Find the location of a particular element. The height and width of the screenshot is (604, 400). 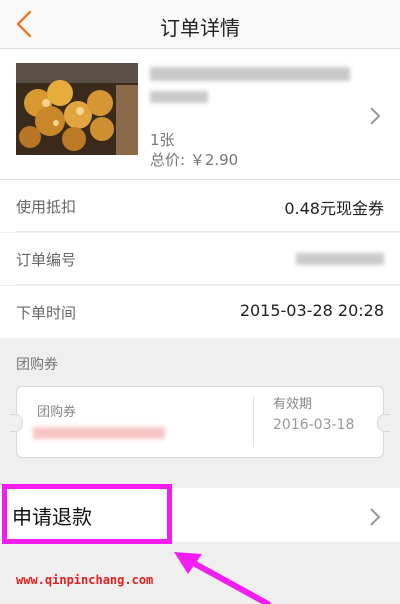

product-name-blurred is located at coordinates (250, 74).